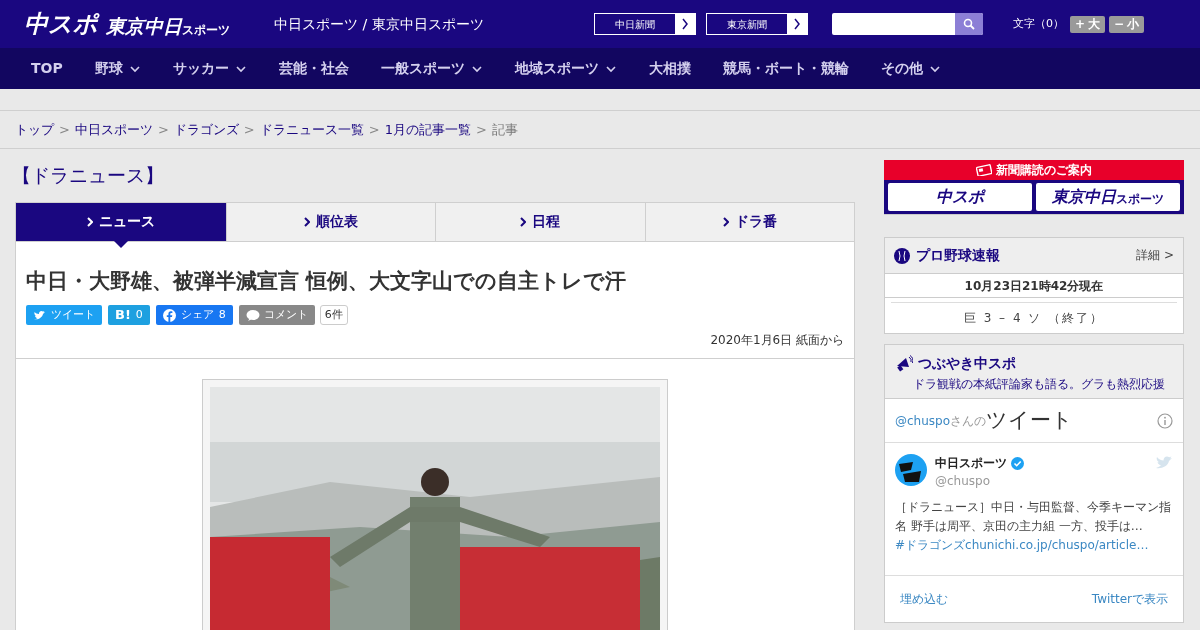  What do you see at coordinates (565, 68) in the screenshot?
I see `nav-item: 地域スポーツ` at bounding box center [565, 68].